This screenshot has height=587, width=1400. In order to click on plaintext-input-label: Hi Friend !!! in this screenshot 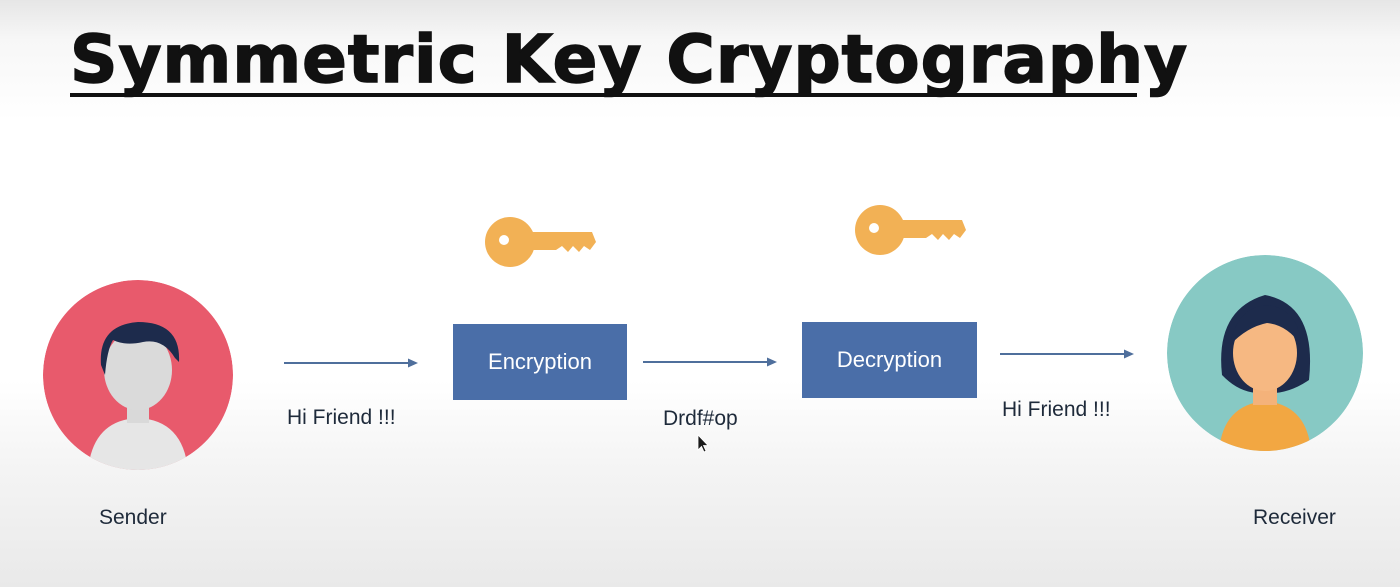, I will do `click(341, 417)`.